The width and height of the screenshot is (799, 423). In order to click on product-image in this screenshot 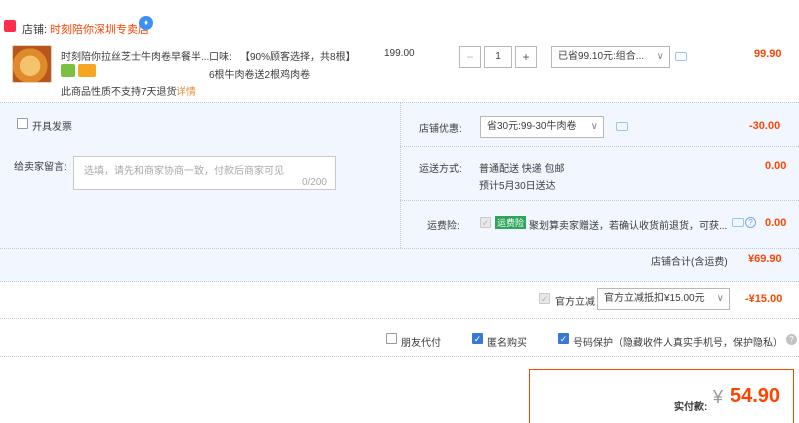, I will do `click(32, 64)`.